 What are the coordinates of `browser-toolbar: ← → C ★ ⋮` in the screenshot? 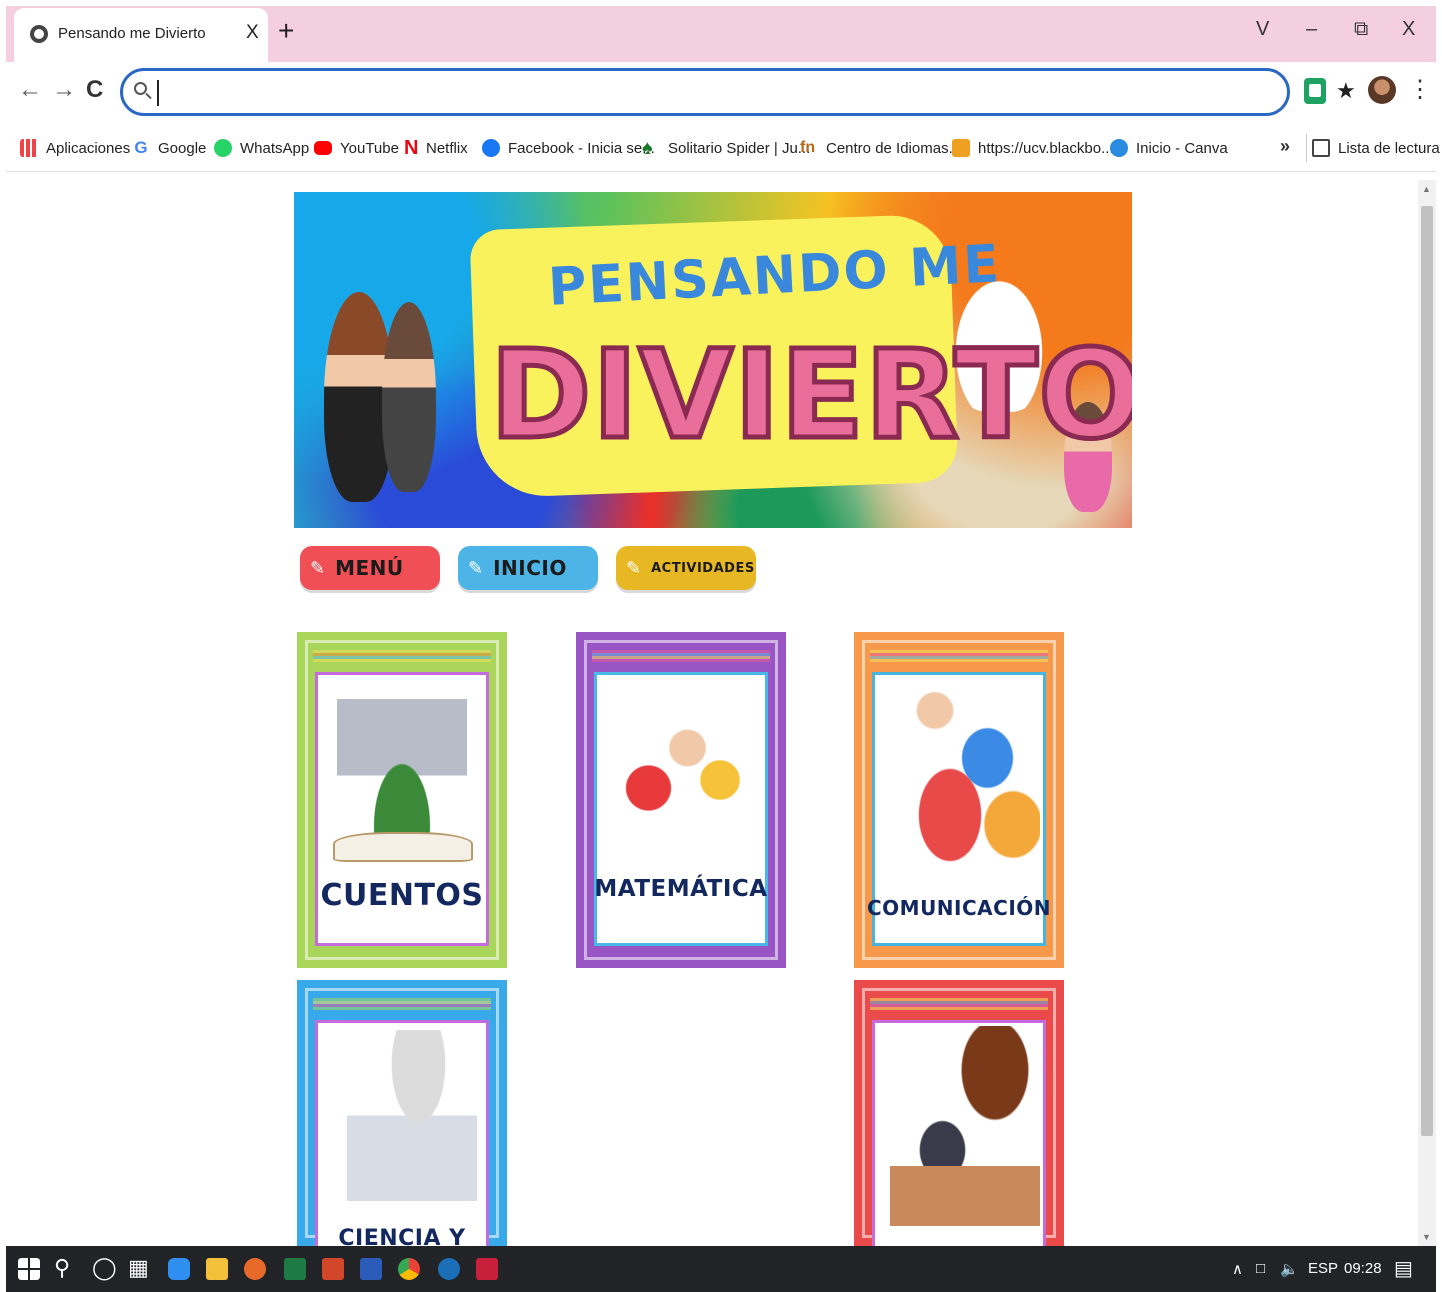 It's located at (721, 93).